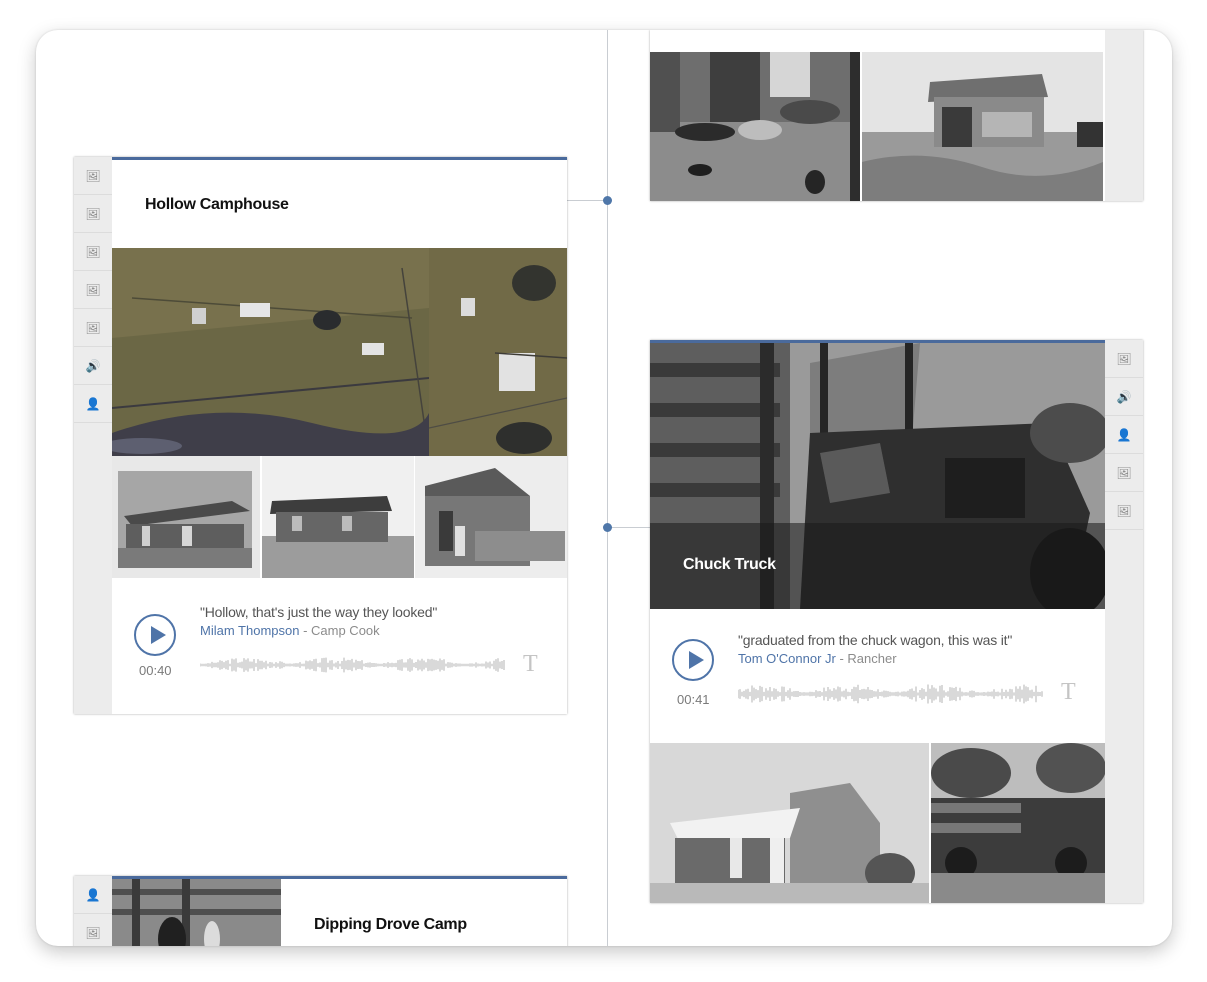  What do you see at coordinates (339, 158) in the screenshot?
I see `card-accent-bar` at bounding box center [339, 158].